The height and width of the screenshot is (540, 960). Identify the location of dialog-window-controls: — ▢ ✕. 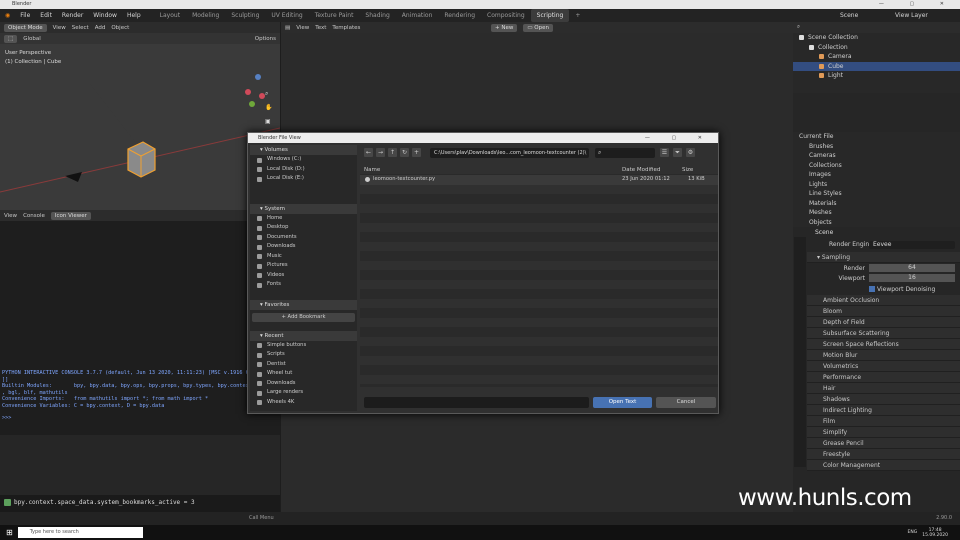
(678, 138).